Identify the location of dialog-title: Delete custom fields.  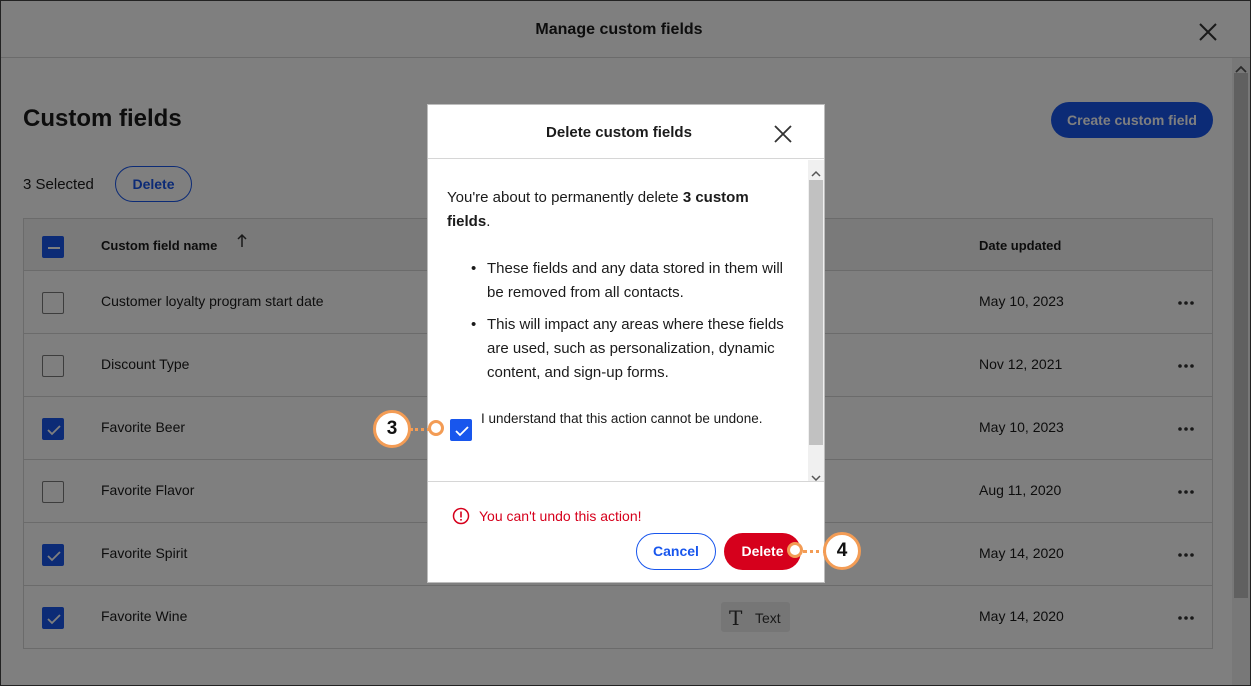
(619, 132).